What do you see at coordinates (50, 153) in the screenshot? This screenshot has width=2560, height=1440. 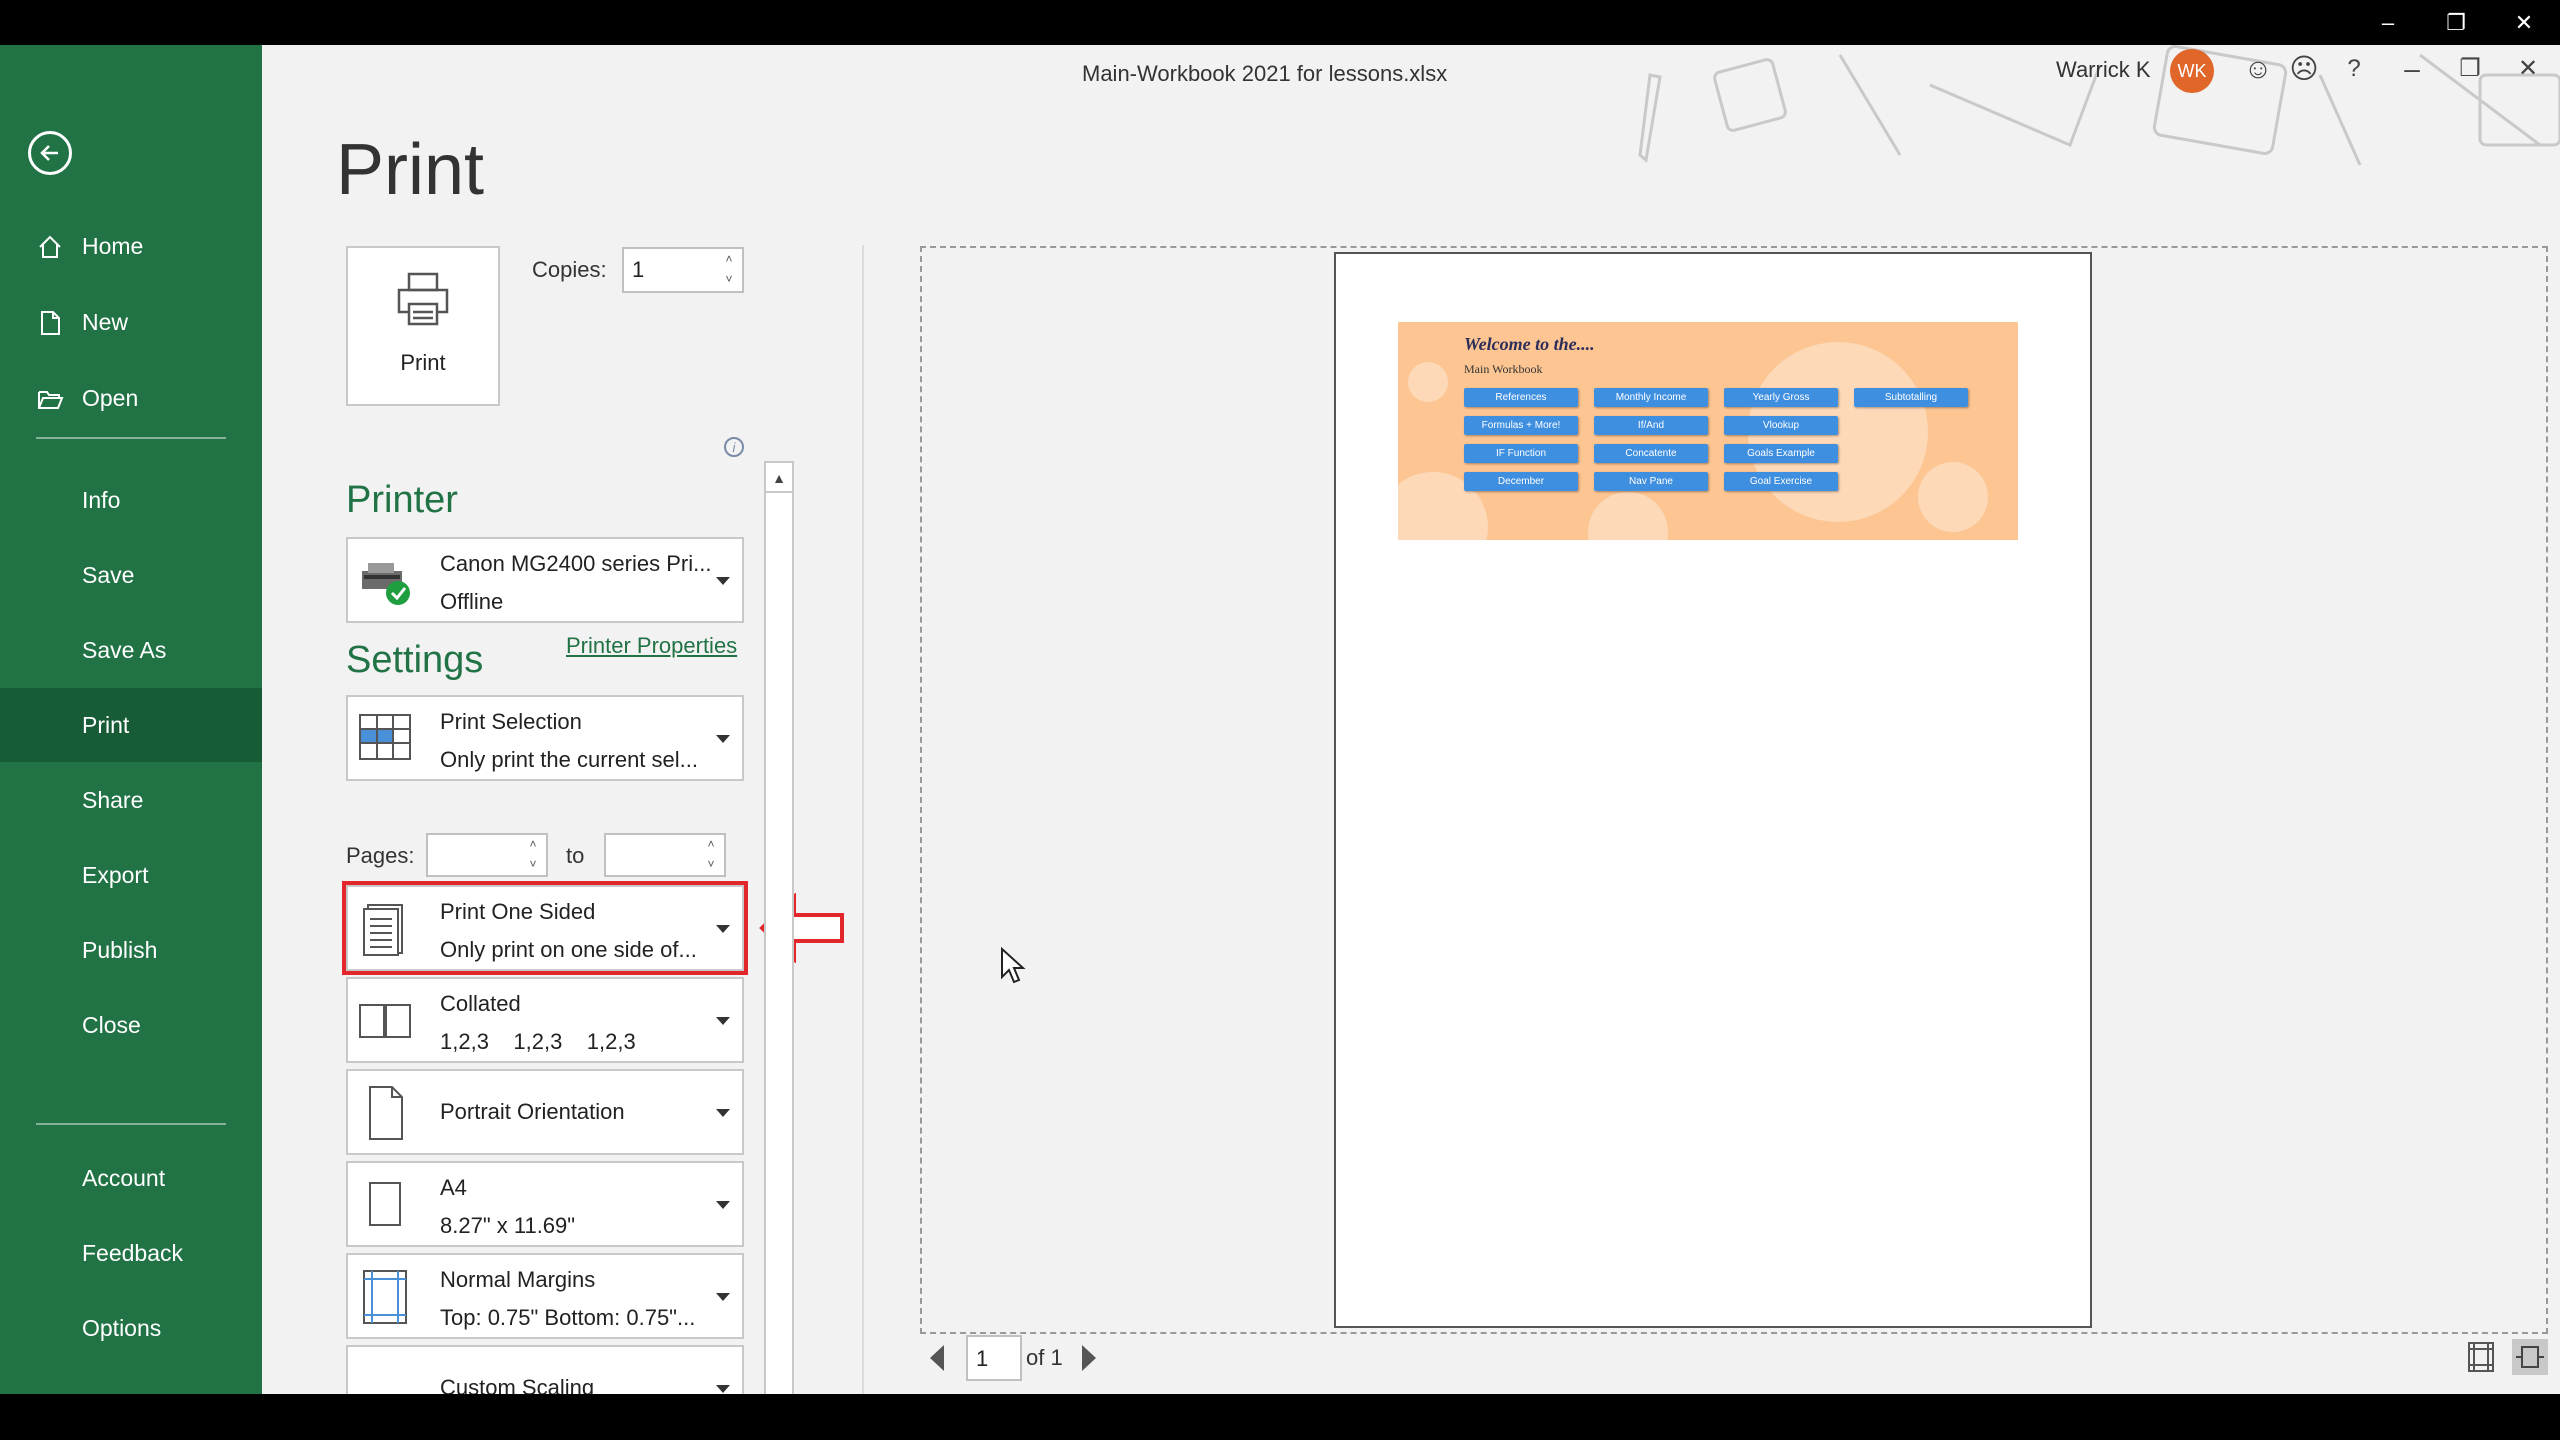 I see `back-arrow-icon` at bounding box center [50, 153].